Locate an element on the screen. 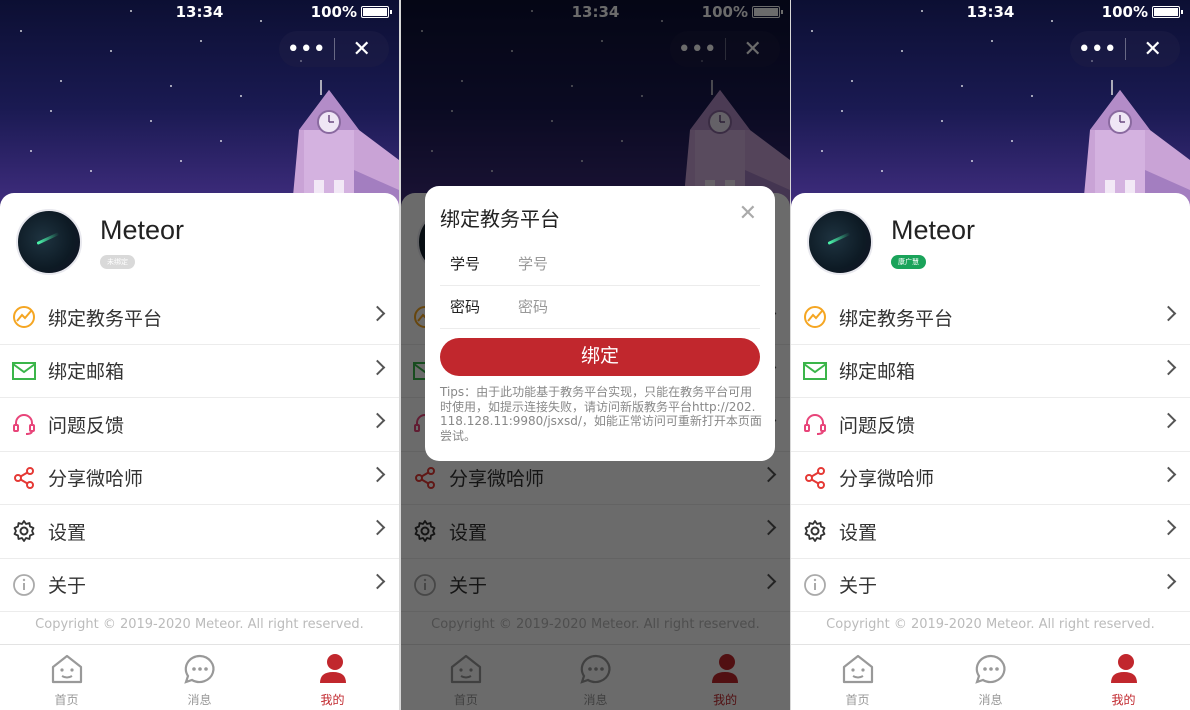  menu-item-label: 绑定邮箱 is located at coordinates (86, 372).